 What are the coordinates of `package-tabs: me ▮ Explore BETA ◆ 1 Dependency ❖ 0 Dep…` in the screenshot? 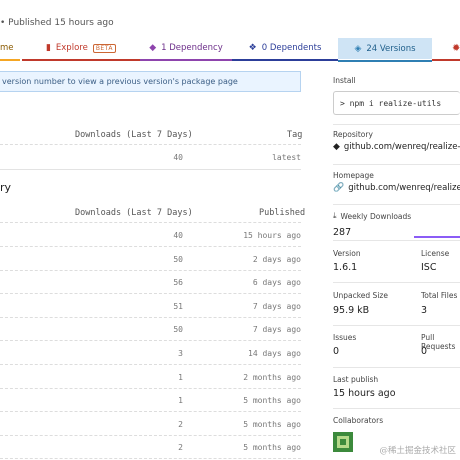 It's located at (230, 50).